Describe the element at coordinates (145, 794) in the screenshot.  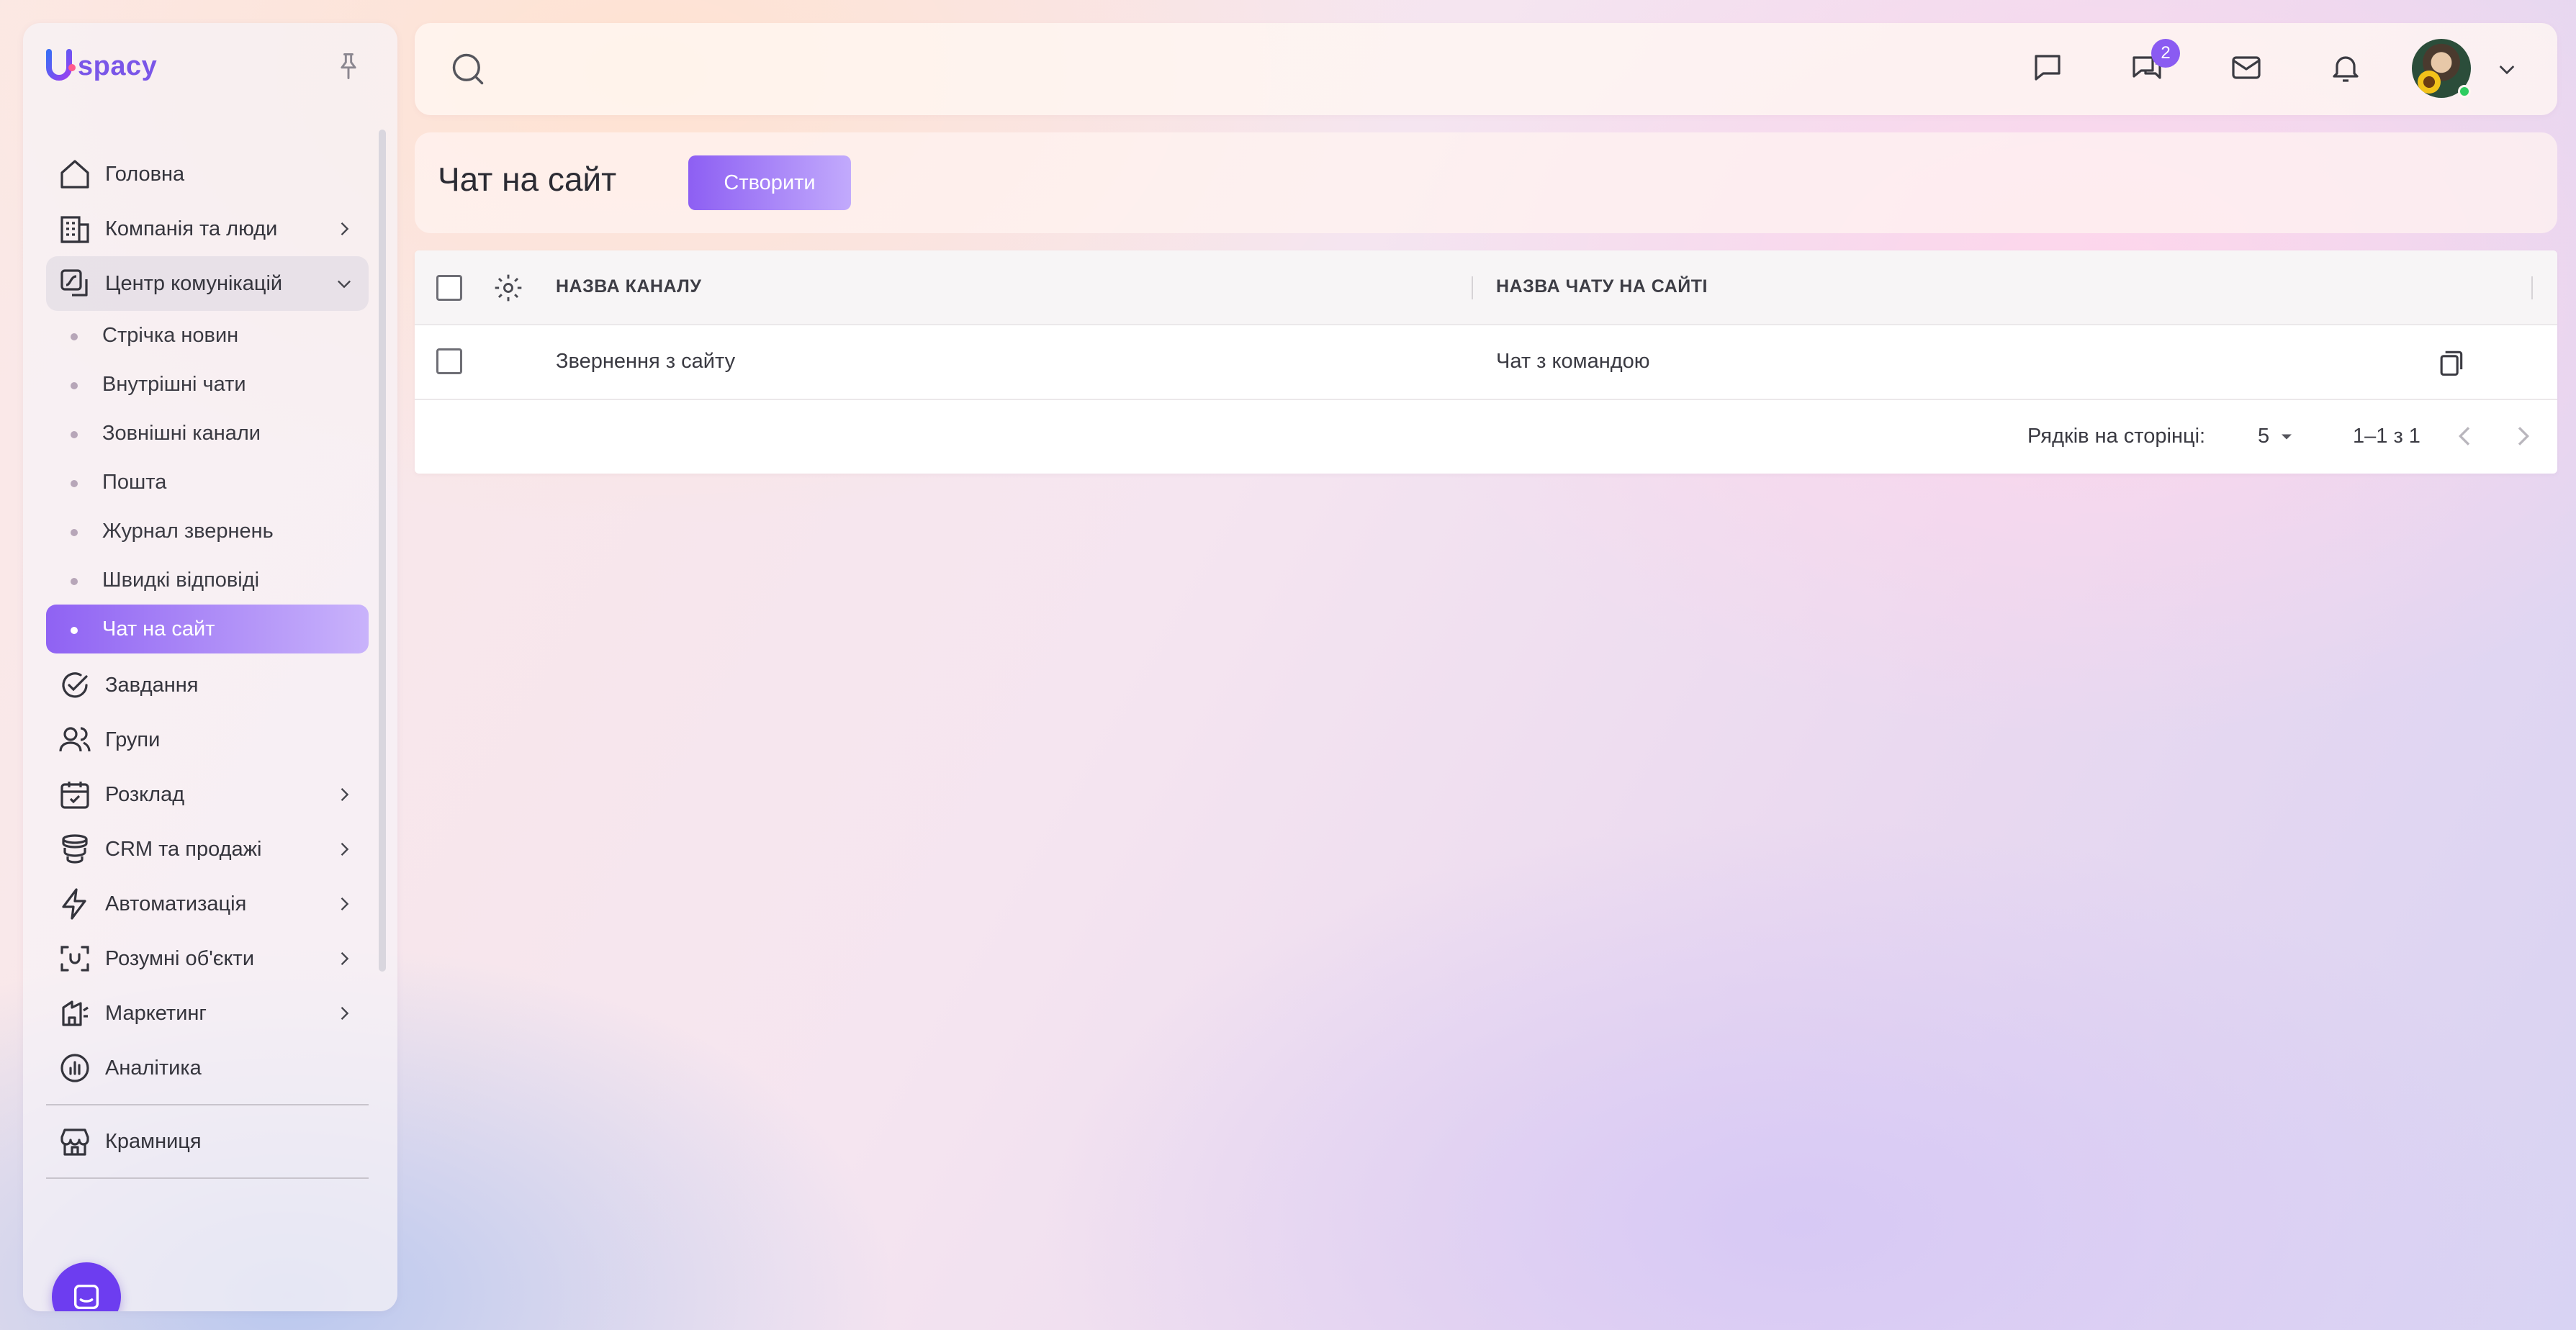
I see `sidebar-item-label: Розклад` at that location.